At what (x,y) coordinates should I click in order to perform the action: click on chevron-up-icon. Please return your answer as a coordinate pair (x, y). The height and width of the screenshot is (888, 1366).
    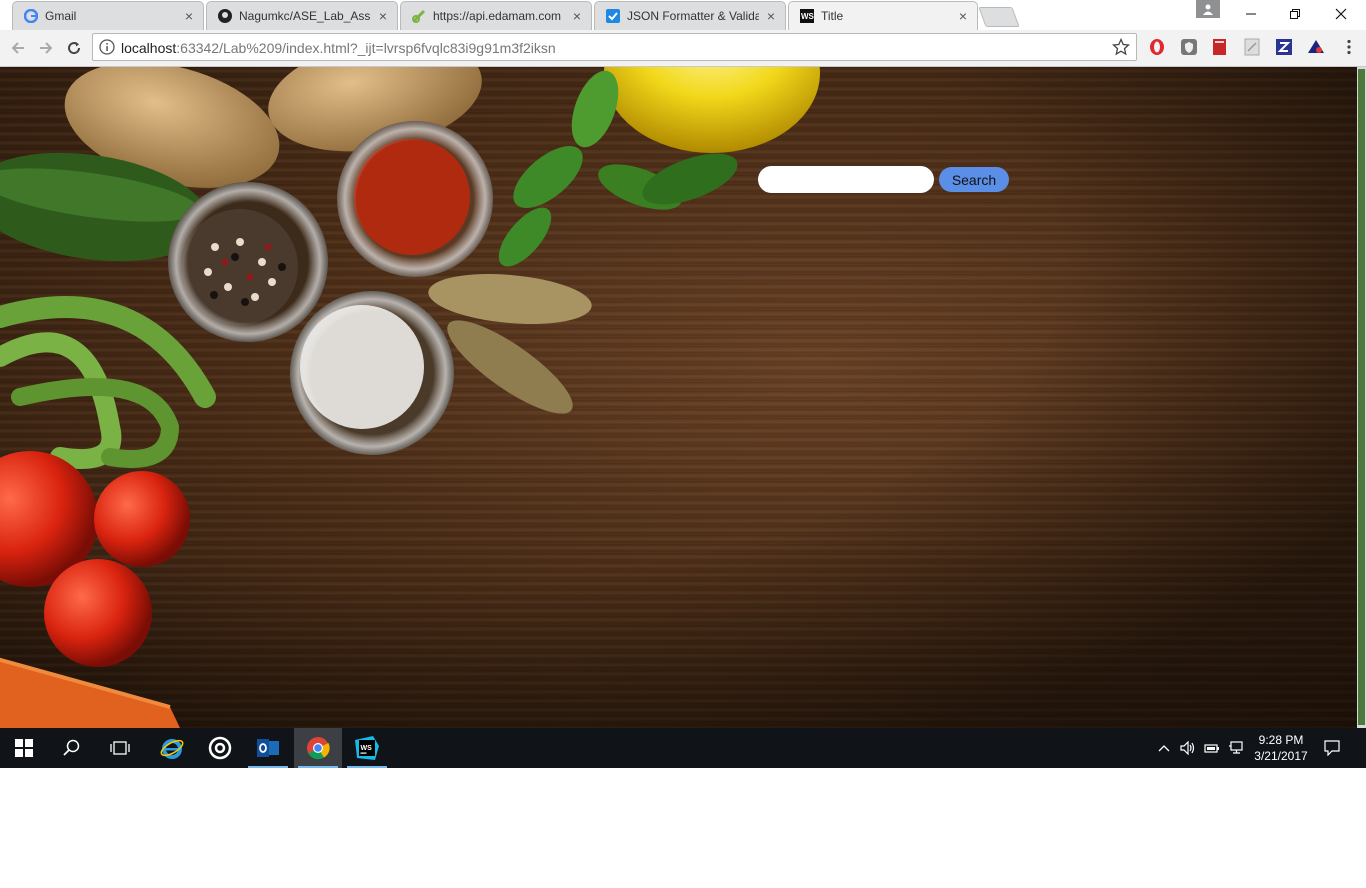
    Looking at the image, I should click on (1164, 748).